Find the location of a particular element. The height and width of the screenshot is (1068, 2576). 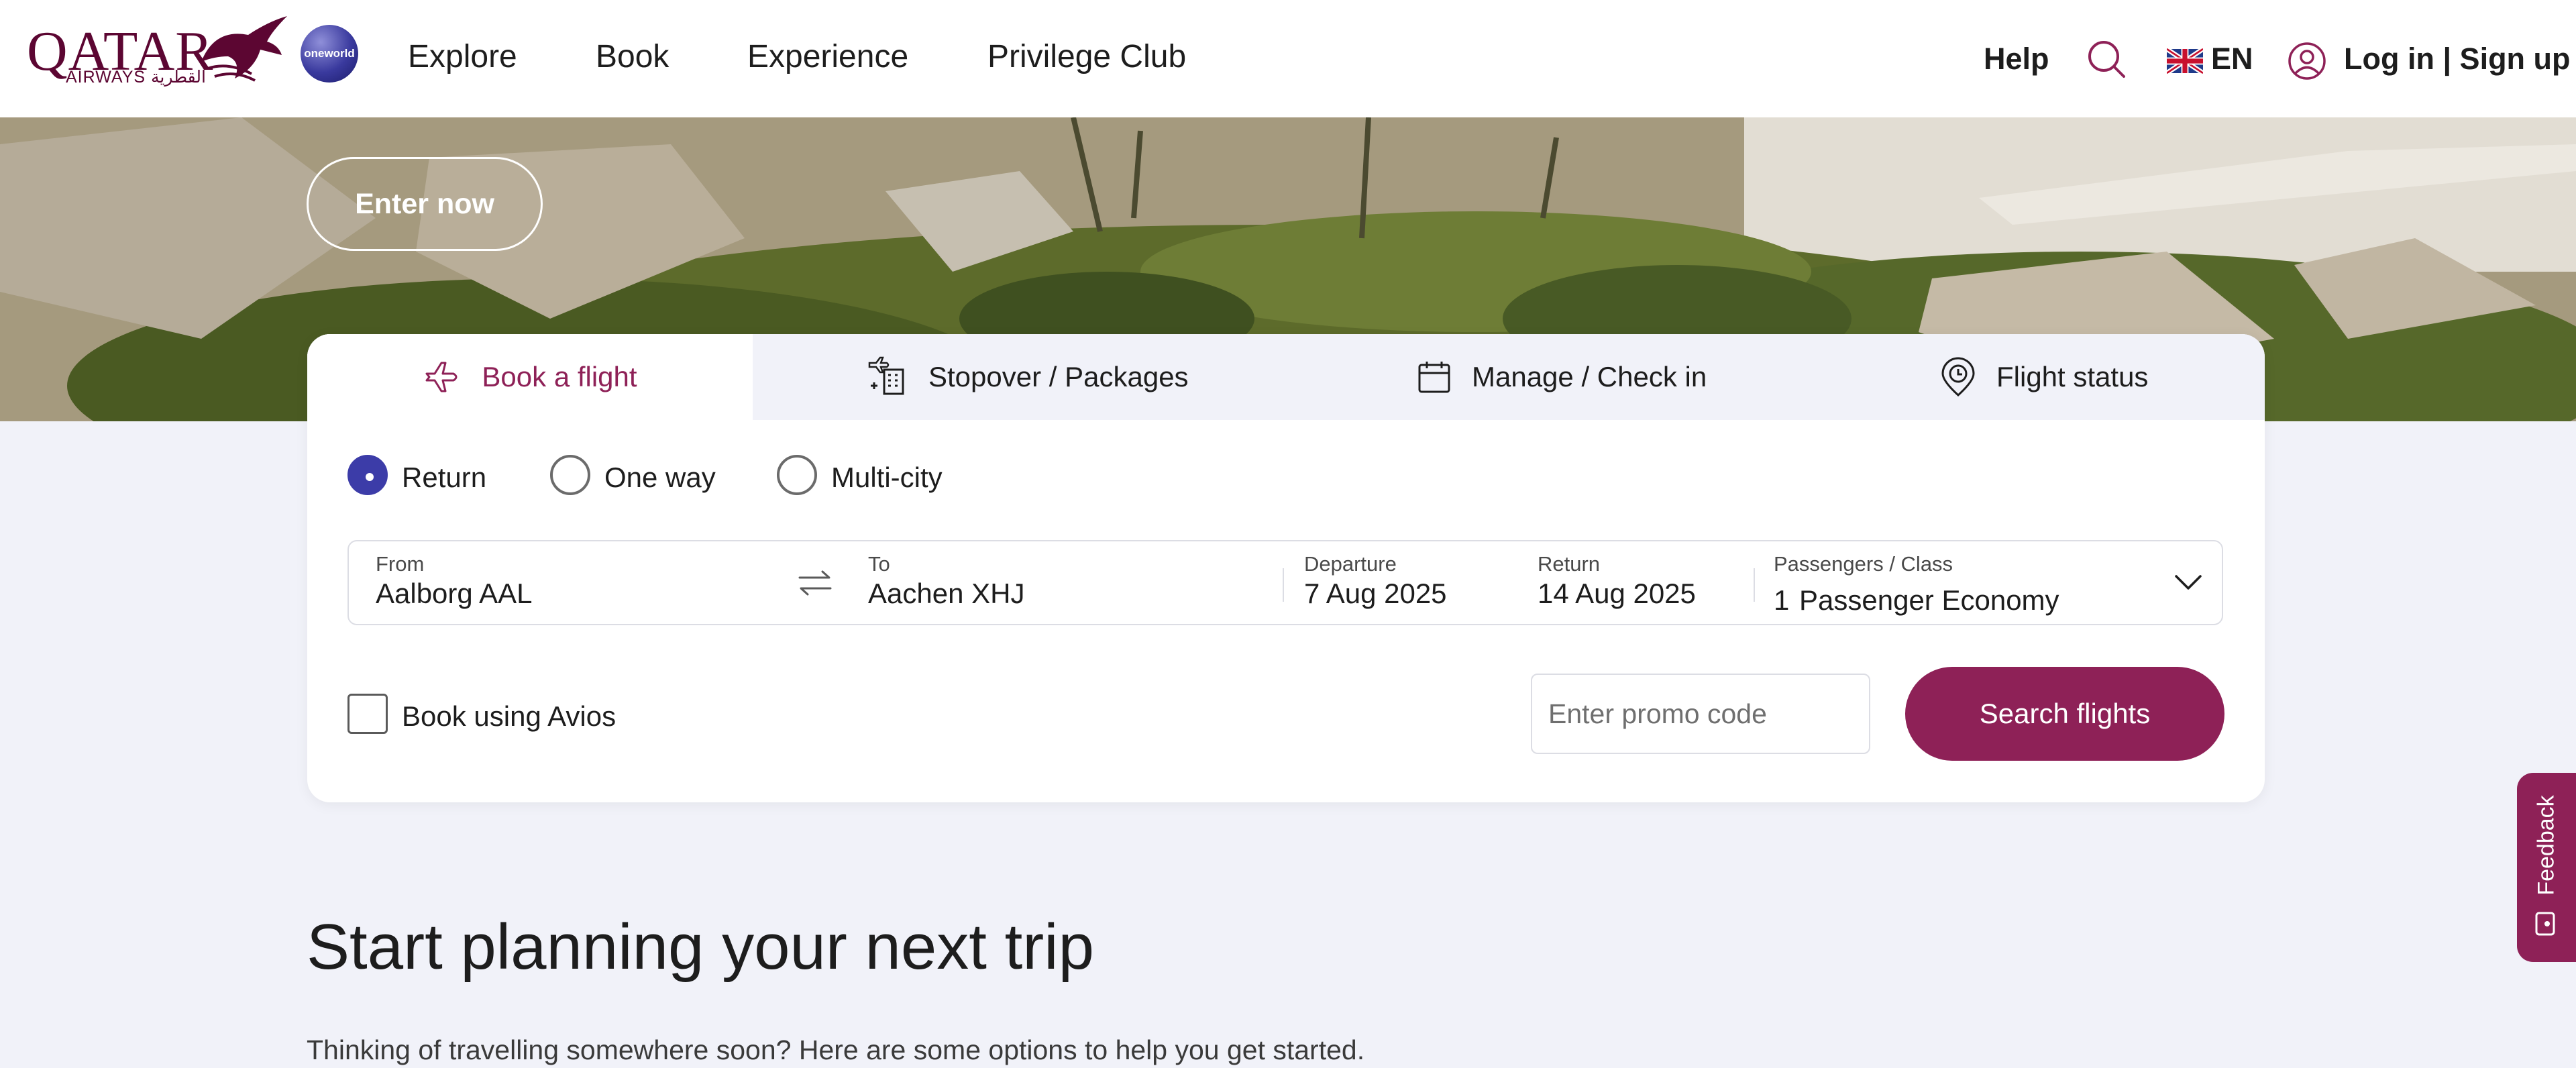

language-selector: EN is located at coordinates (2232, 59).